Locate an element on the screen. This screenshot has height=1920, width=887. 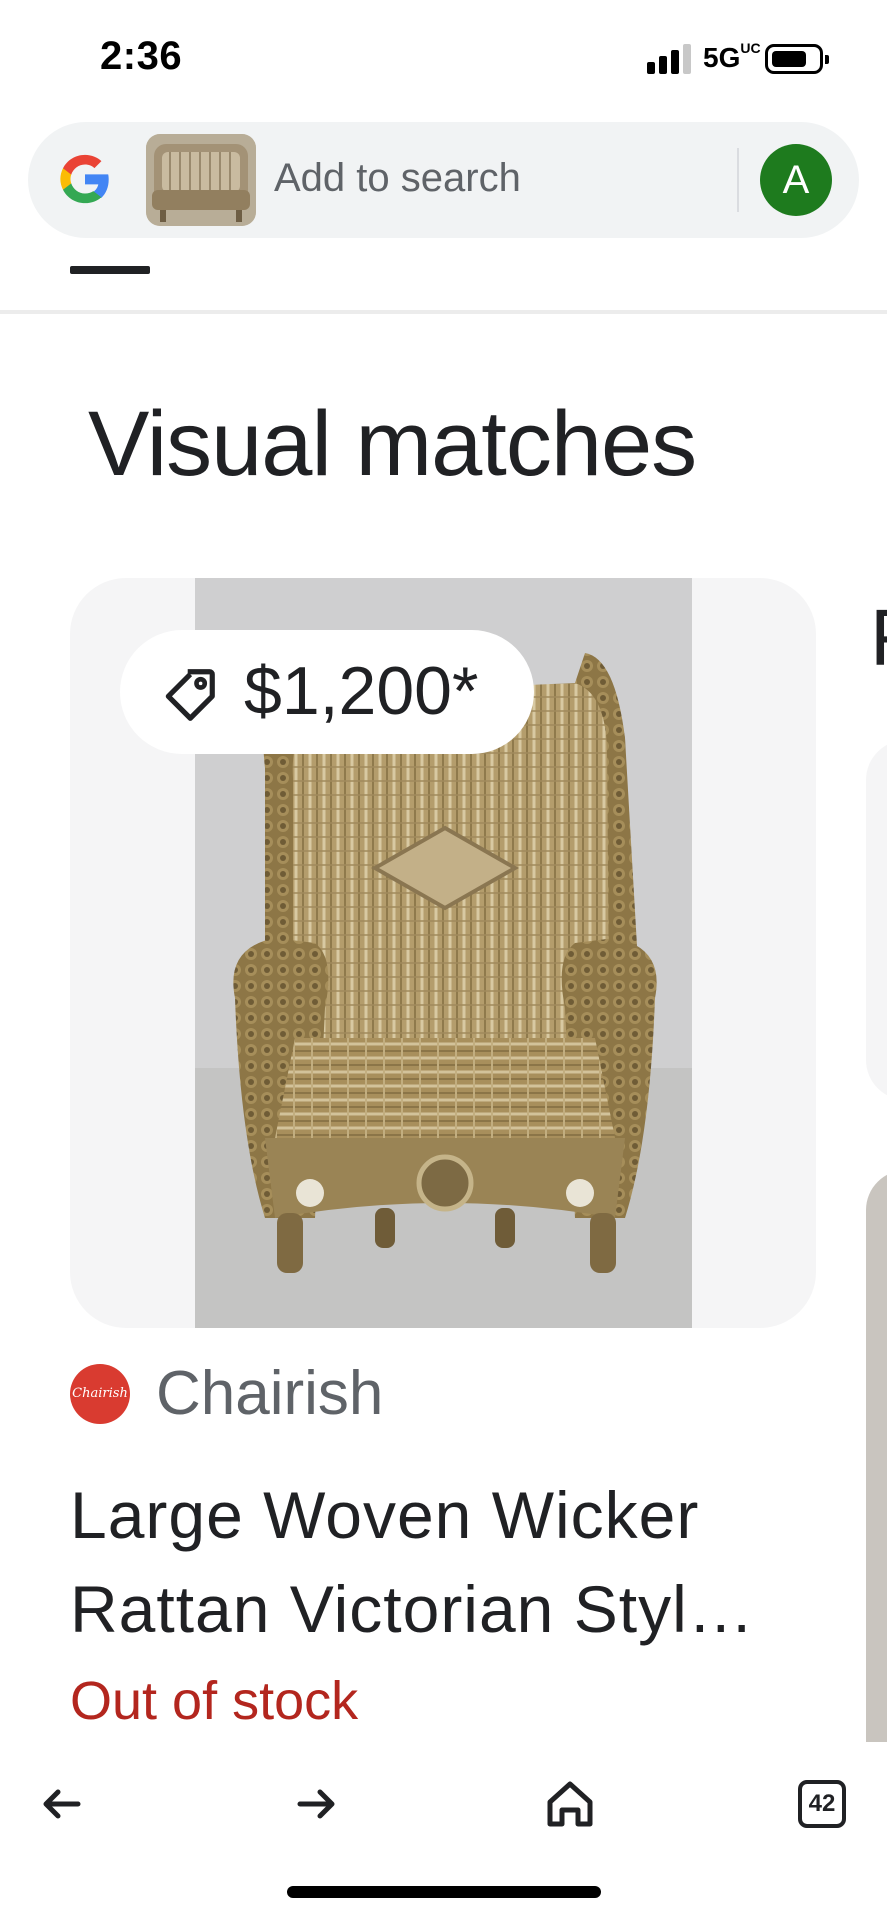
stock-status: Out of stock is located at coordinates (214, 1701).